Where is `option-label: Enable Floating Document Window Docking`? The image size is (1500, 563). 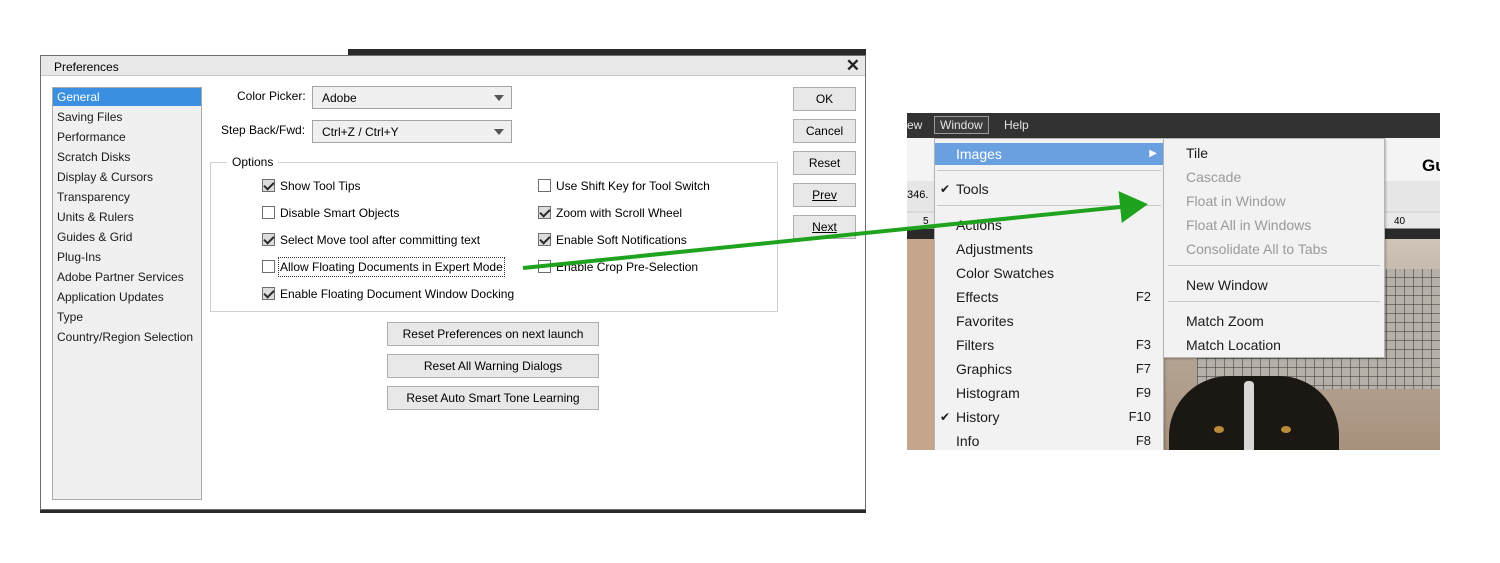 option-label: Enable Floating Document Window Docking is located at coordinates (397, 294).